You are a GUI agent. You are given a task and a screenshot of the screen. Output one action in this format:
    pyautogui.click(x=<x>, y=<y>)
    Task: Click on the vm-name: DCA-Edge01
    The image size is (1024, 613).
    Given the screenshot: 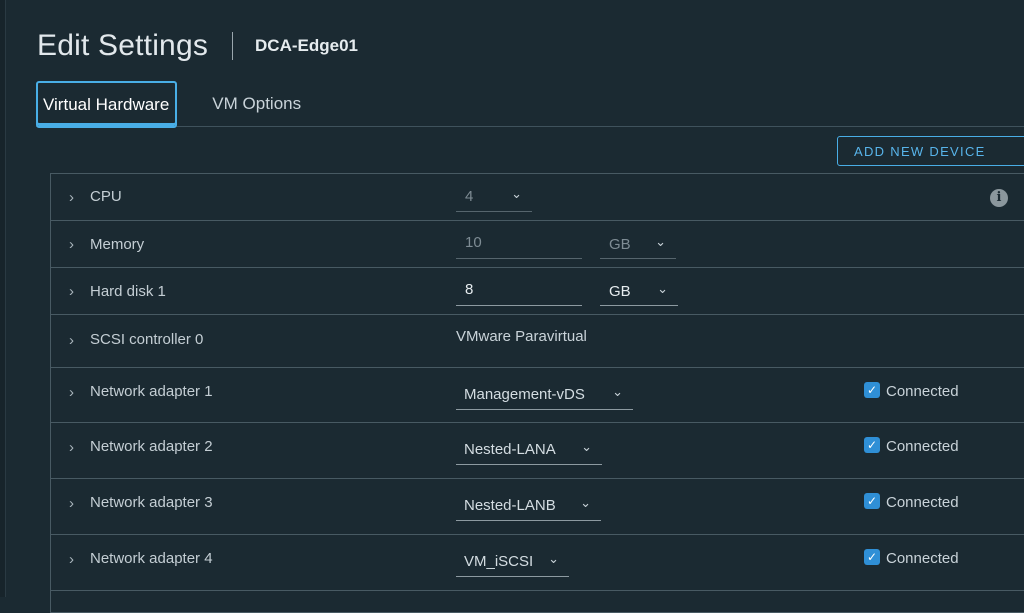 What is the action you would take?
    pyautogui.click(x=306, y=45)
    